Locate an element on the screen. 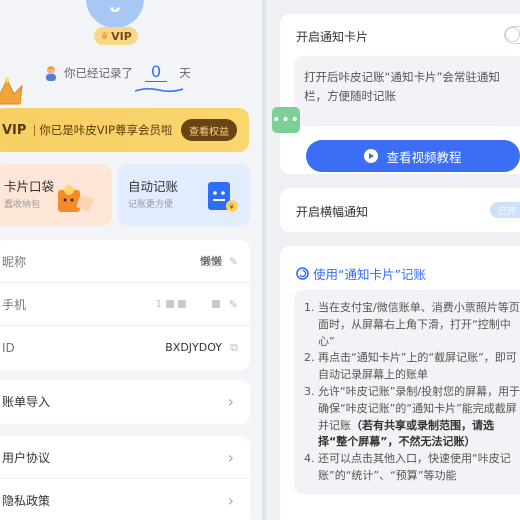 The image size is (520, 520). crown-decoration-icon is located at coordinates (11, 91).